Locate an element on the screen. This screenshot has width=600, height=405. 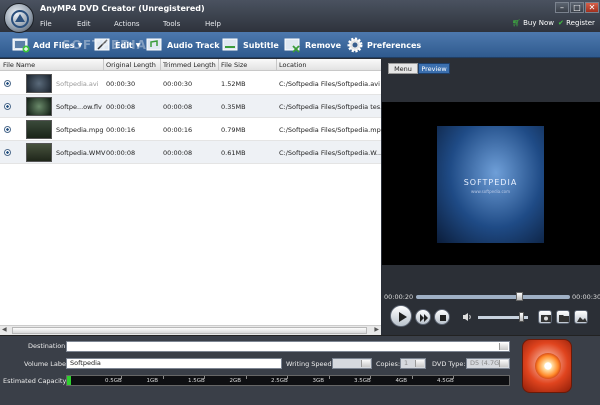
video-display: SOFTPEDIA www.softpedia.com is located at coordinates (491, 183).